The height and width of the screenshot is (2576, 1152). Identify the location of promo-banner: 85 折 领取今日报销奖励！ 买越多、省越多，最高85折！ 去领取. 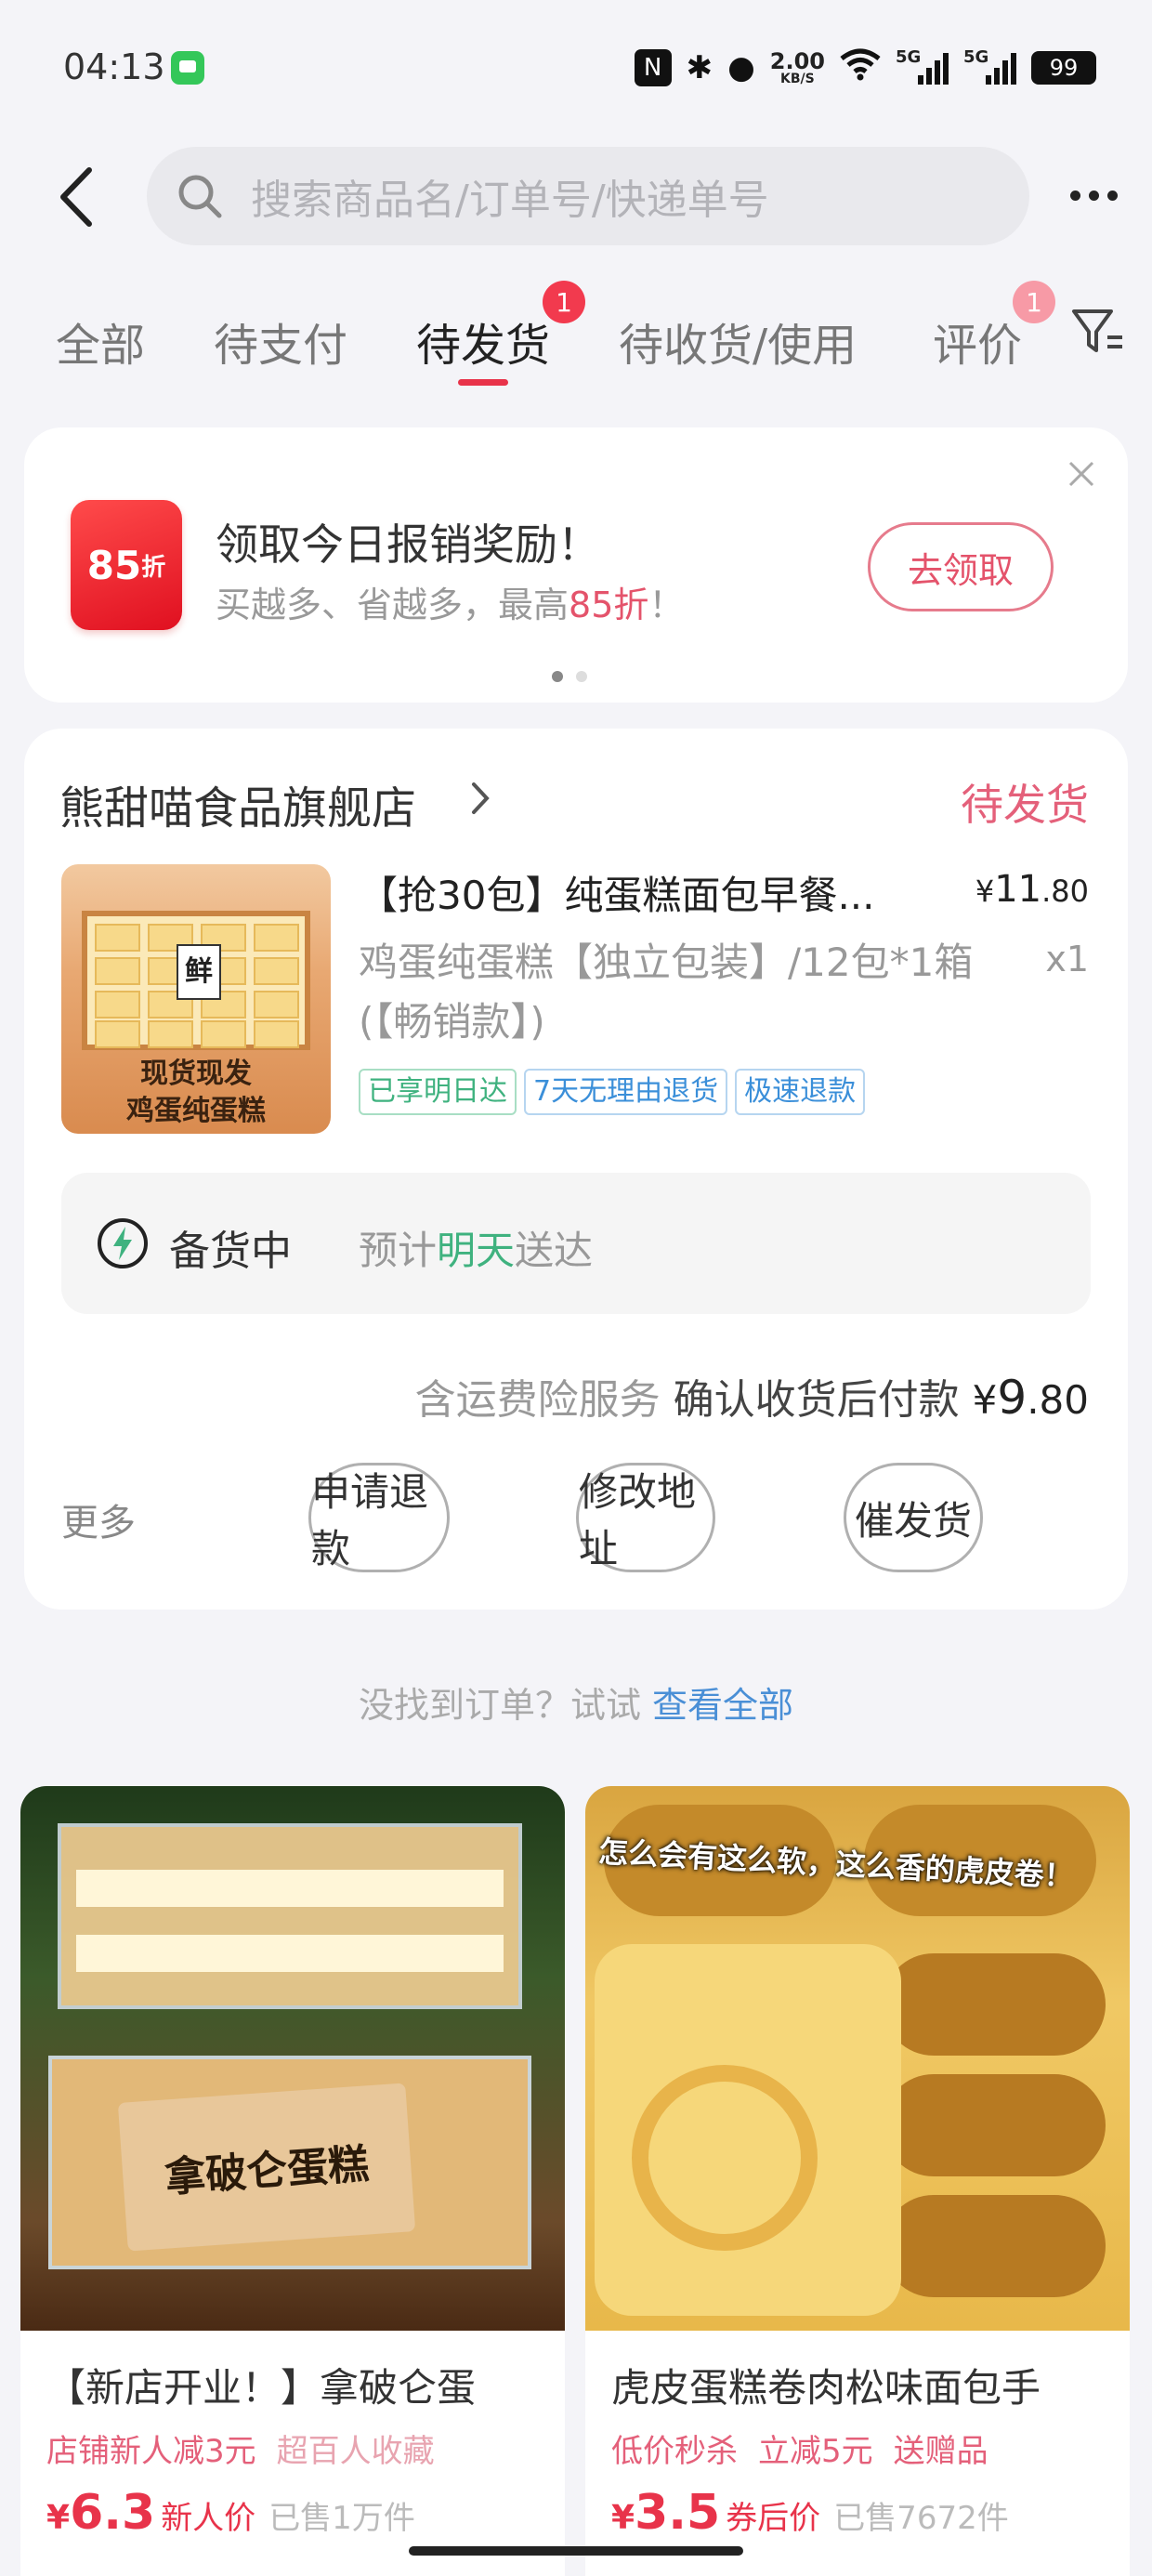
(576, 565).